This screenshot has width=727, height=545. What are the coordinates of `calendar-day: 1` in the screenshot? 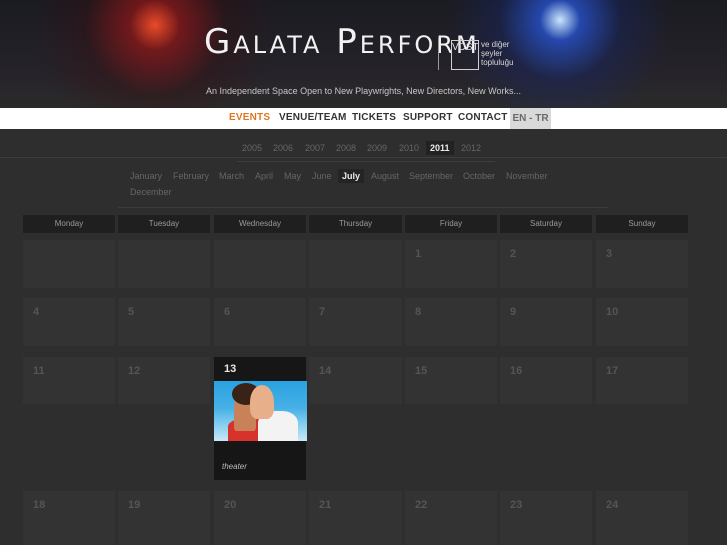 It's located at (451, 264).